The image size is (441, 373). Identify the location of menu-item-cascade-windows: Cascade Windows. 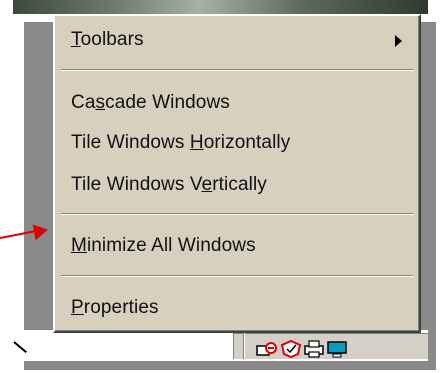
(150, 103).